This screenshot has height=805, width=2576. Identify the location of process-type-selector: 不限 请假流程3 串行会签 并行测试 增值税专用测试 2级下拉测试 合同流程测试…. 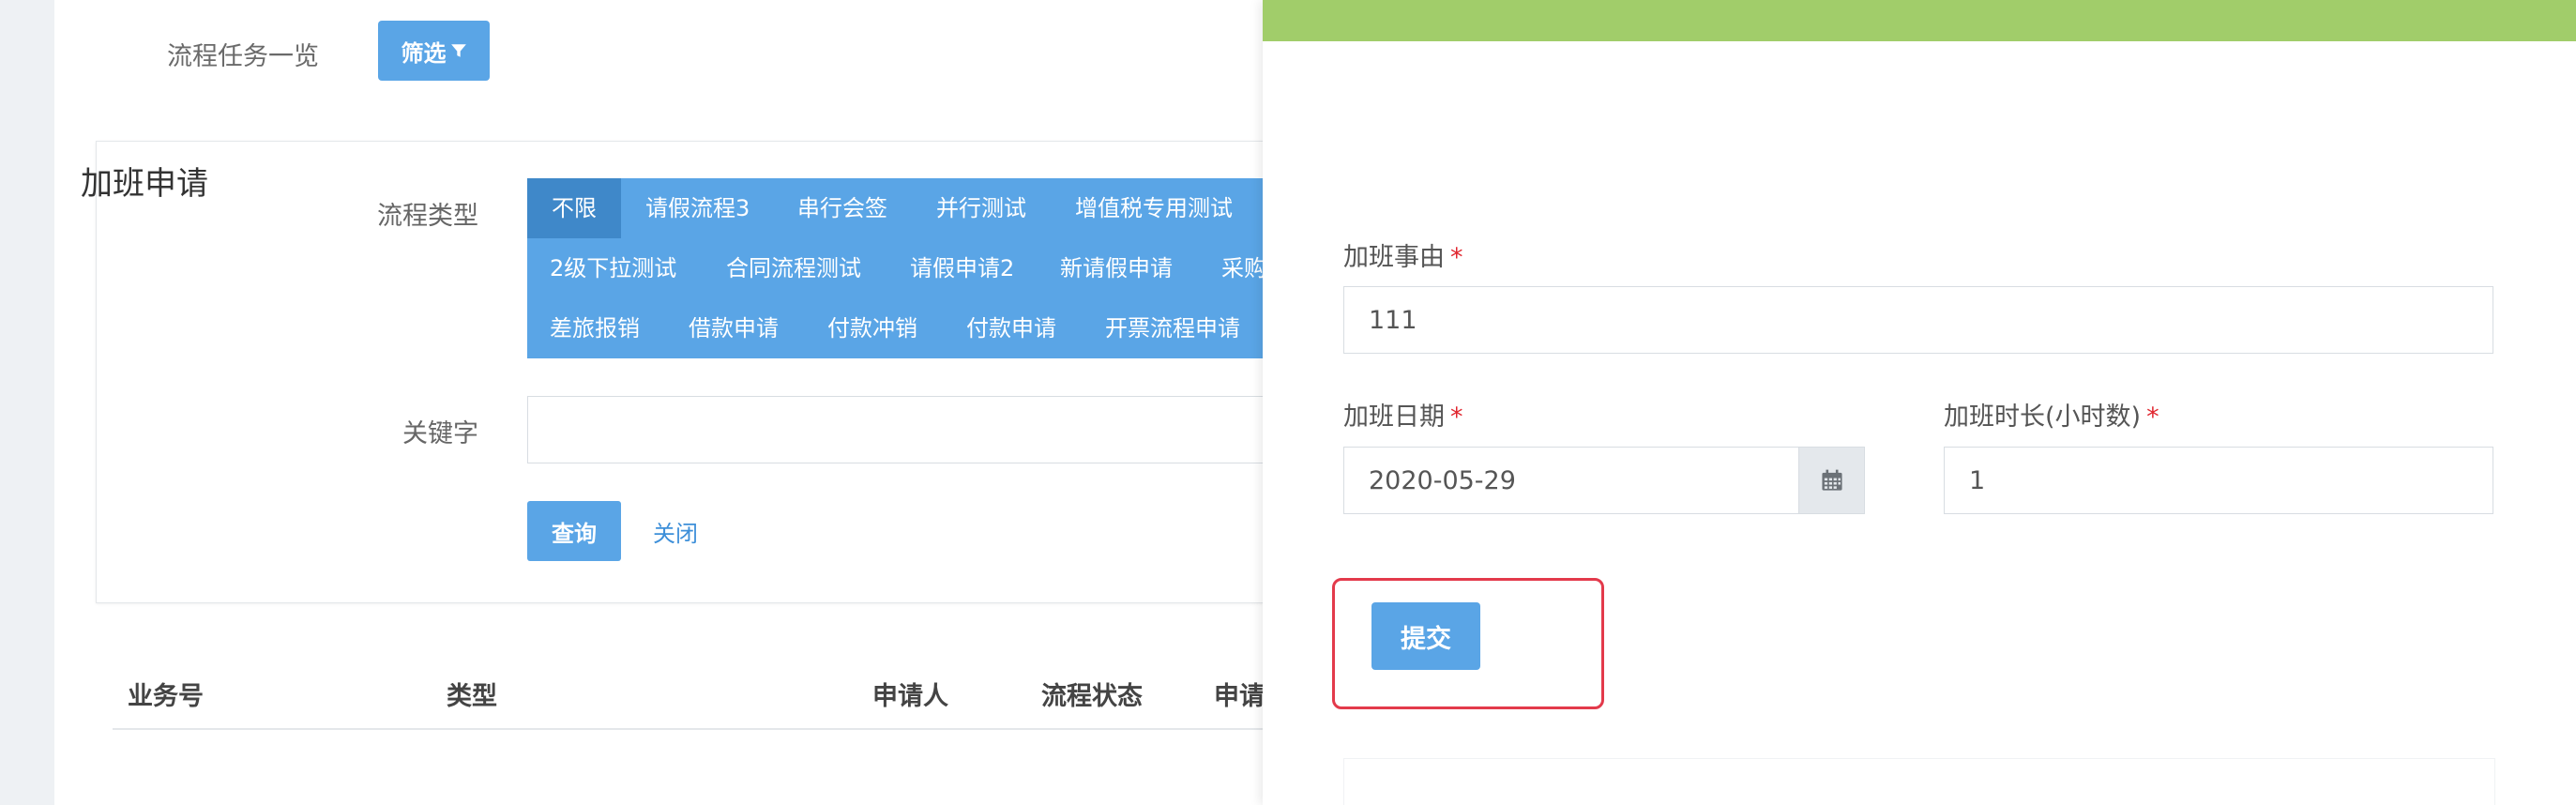
(902, 268).